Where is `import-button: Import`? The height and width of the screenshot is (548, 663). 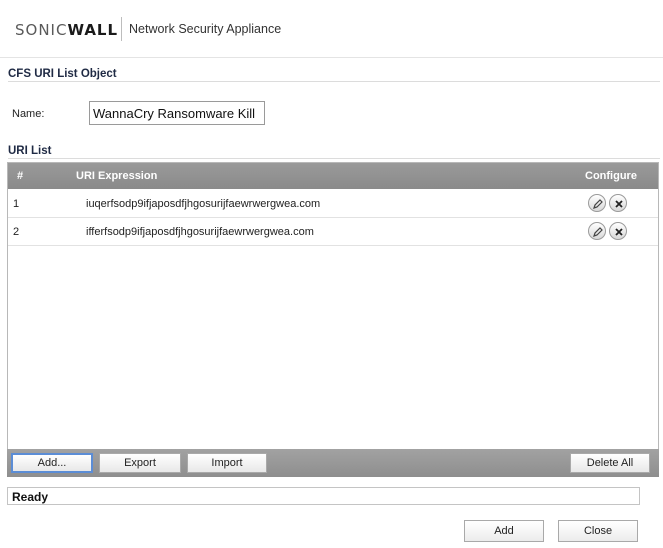
import-button: Import is located at coordinates (227, 463).